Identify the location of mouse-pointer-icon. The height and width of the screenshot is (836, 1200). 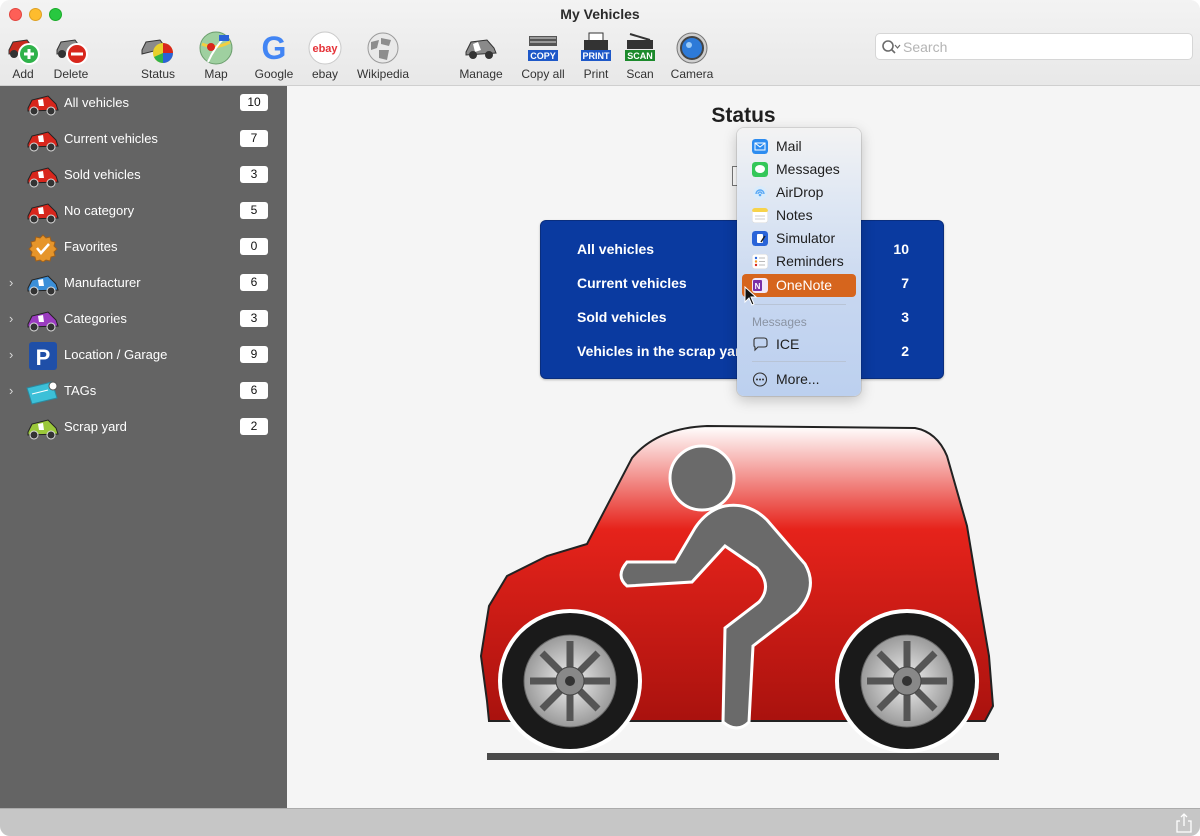
(751, 296).